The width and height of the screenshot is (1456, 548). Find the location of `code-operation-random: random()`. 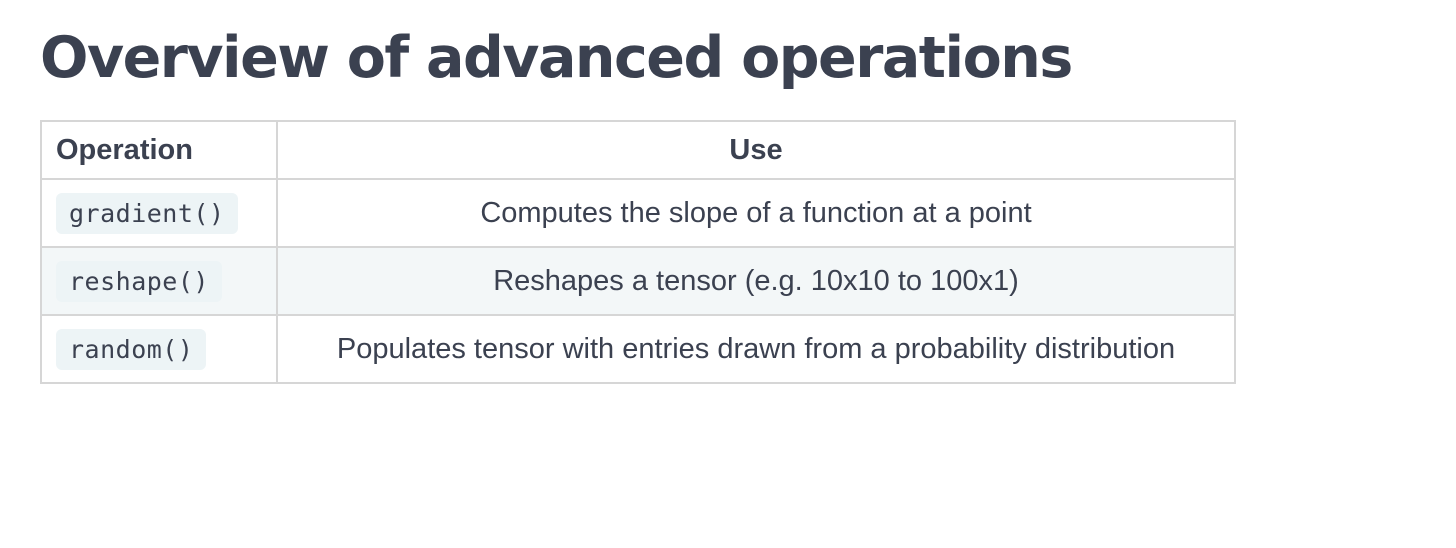

code-operation-random: random() is located at coordinates (131, 349).